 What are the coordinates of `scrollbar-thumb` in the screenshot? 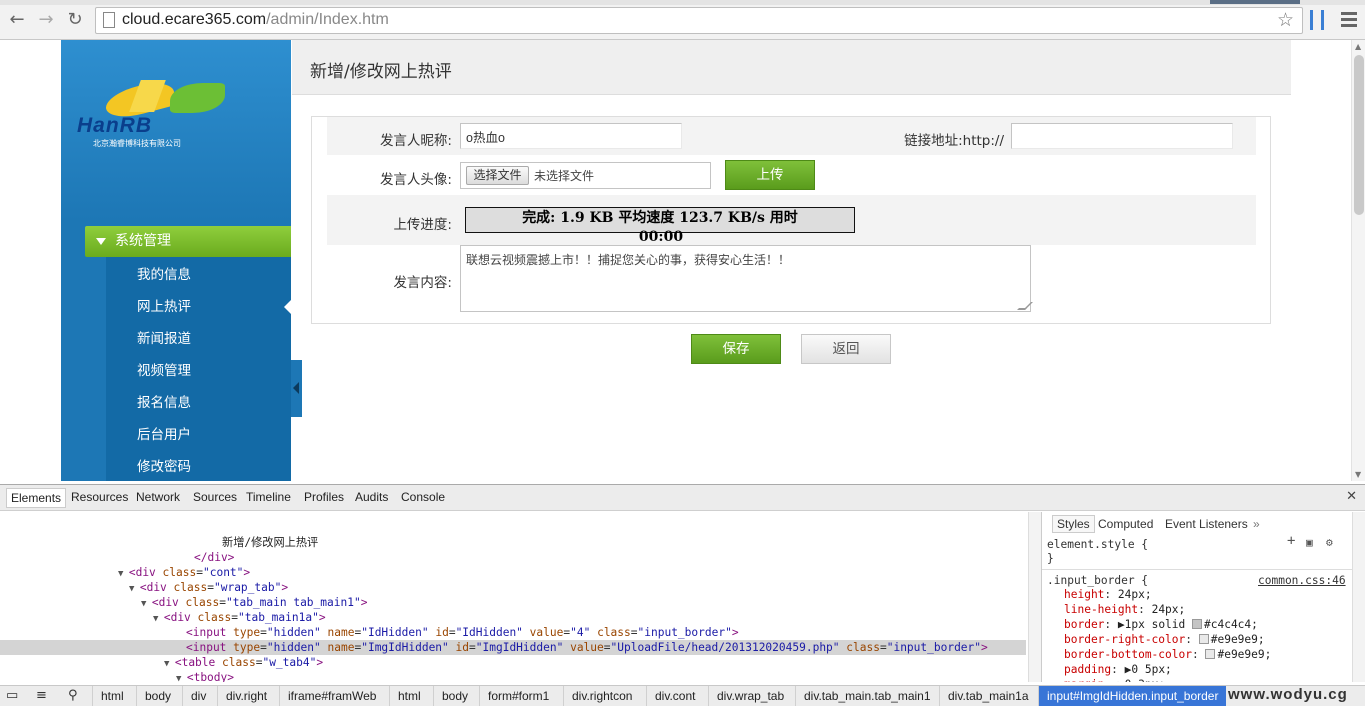 It's located at (1359, 135).